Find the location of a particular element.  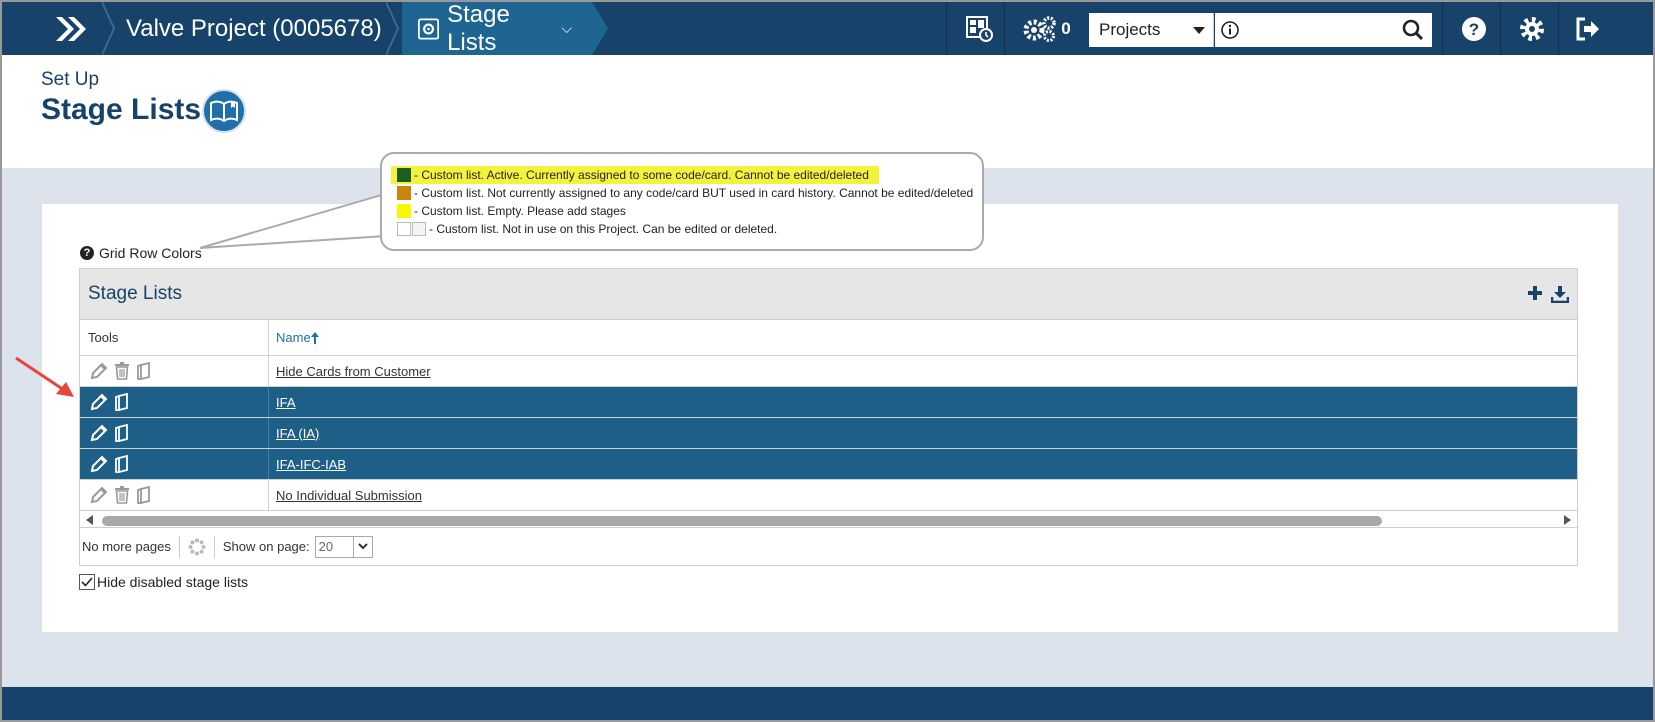

double-chevron-icon is located at coordinates (71, 28).